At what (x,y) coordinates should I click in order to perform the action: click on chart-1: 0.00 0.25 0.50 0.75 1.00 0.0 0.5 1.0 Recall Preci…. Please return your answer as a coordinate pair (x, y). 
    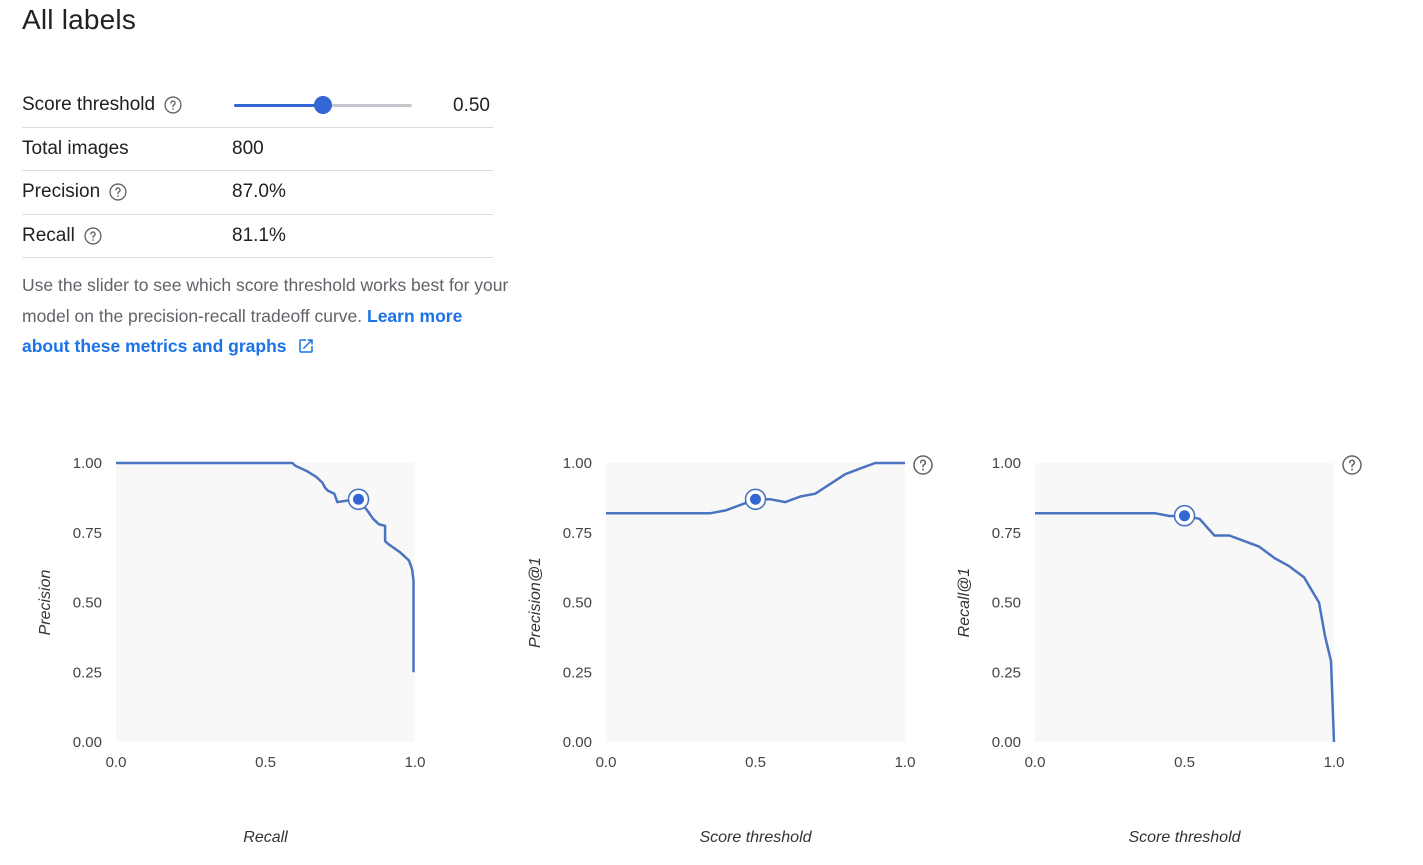
    Looking at the image, I should click on (231, 650).